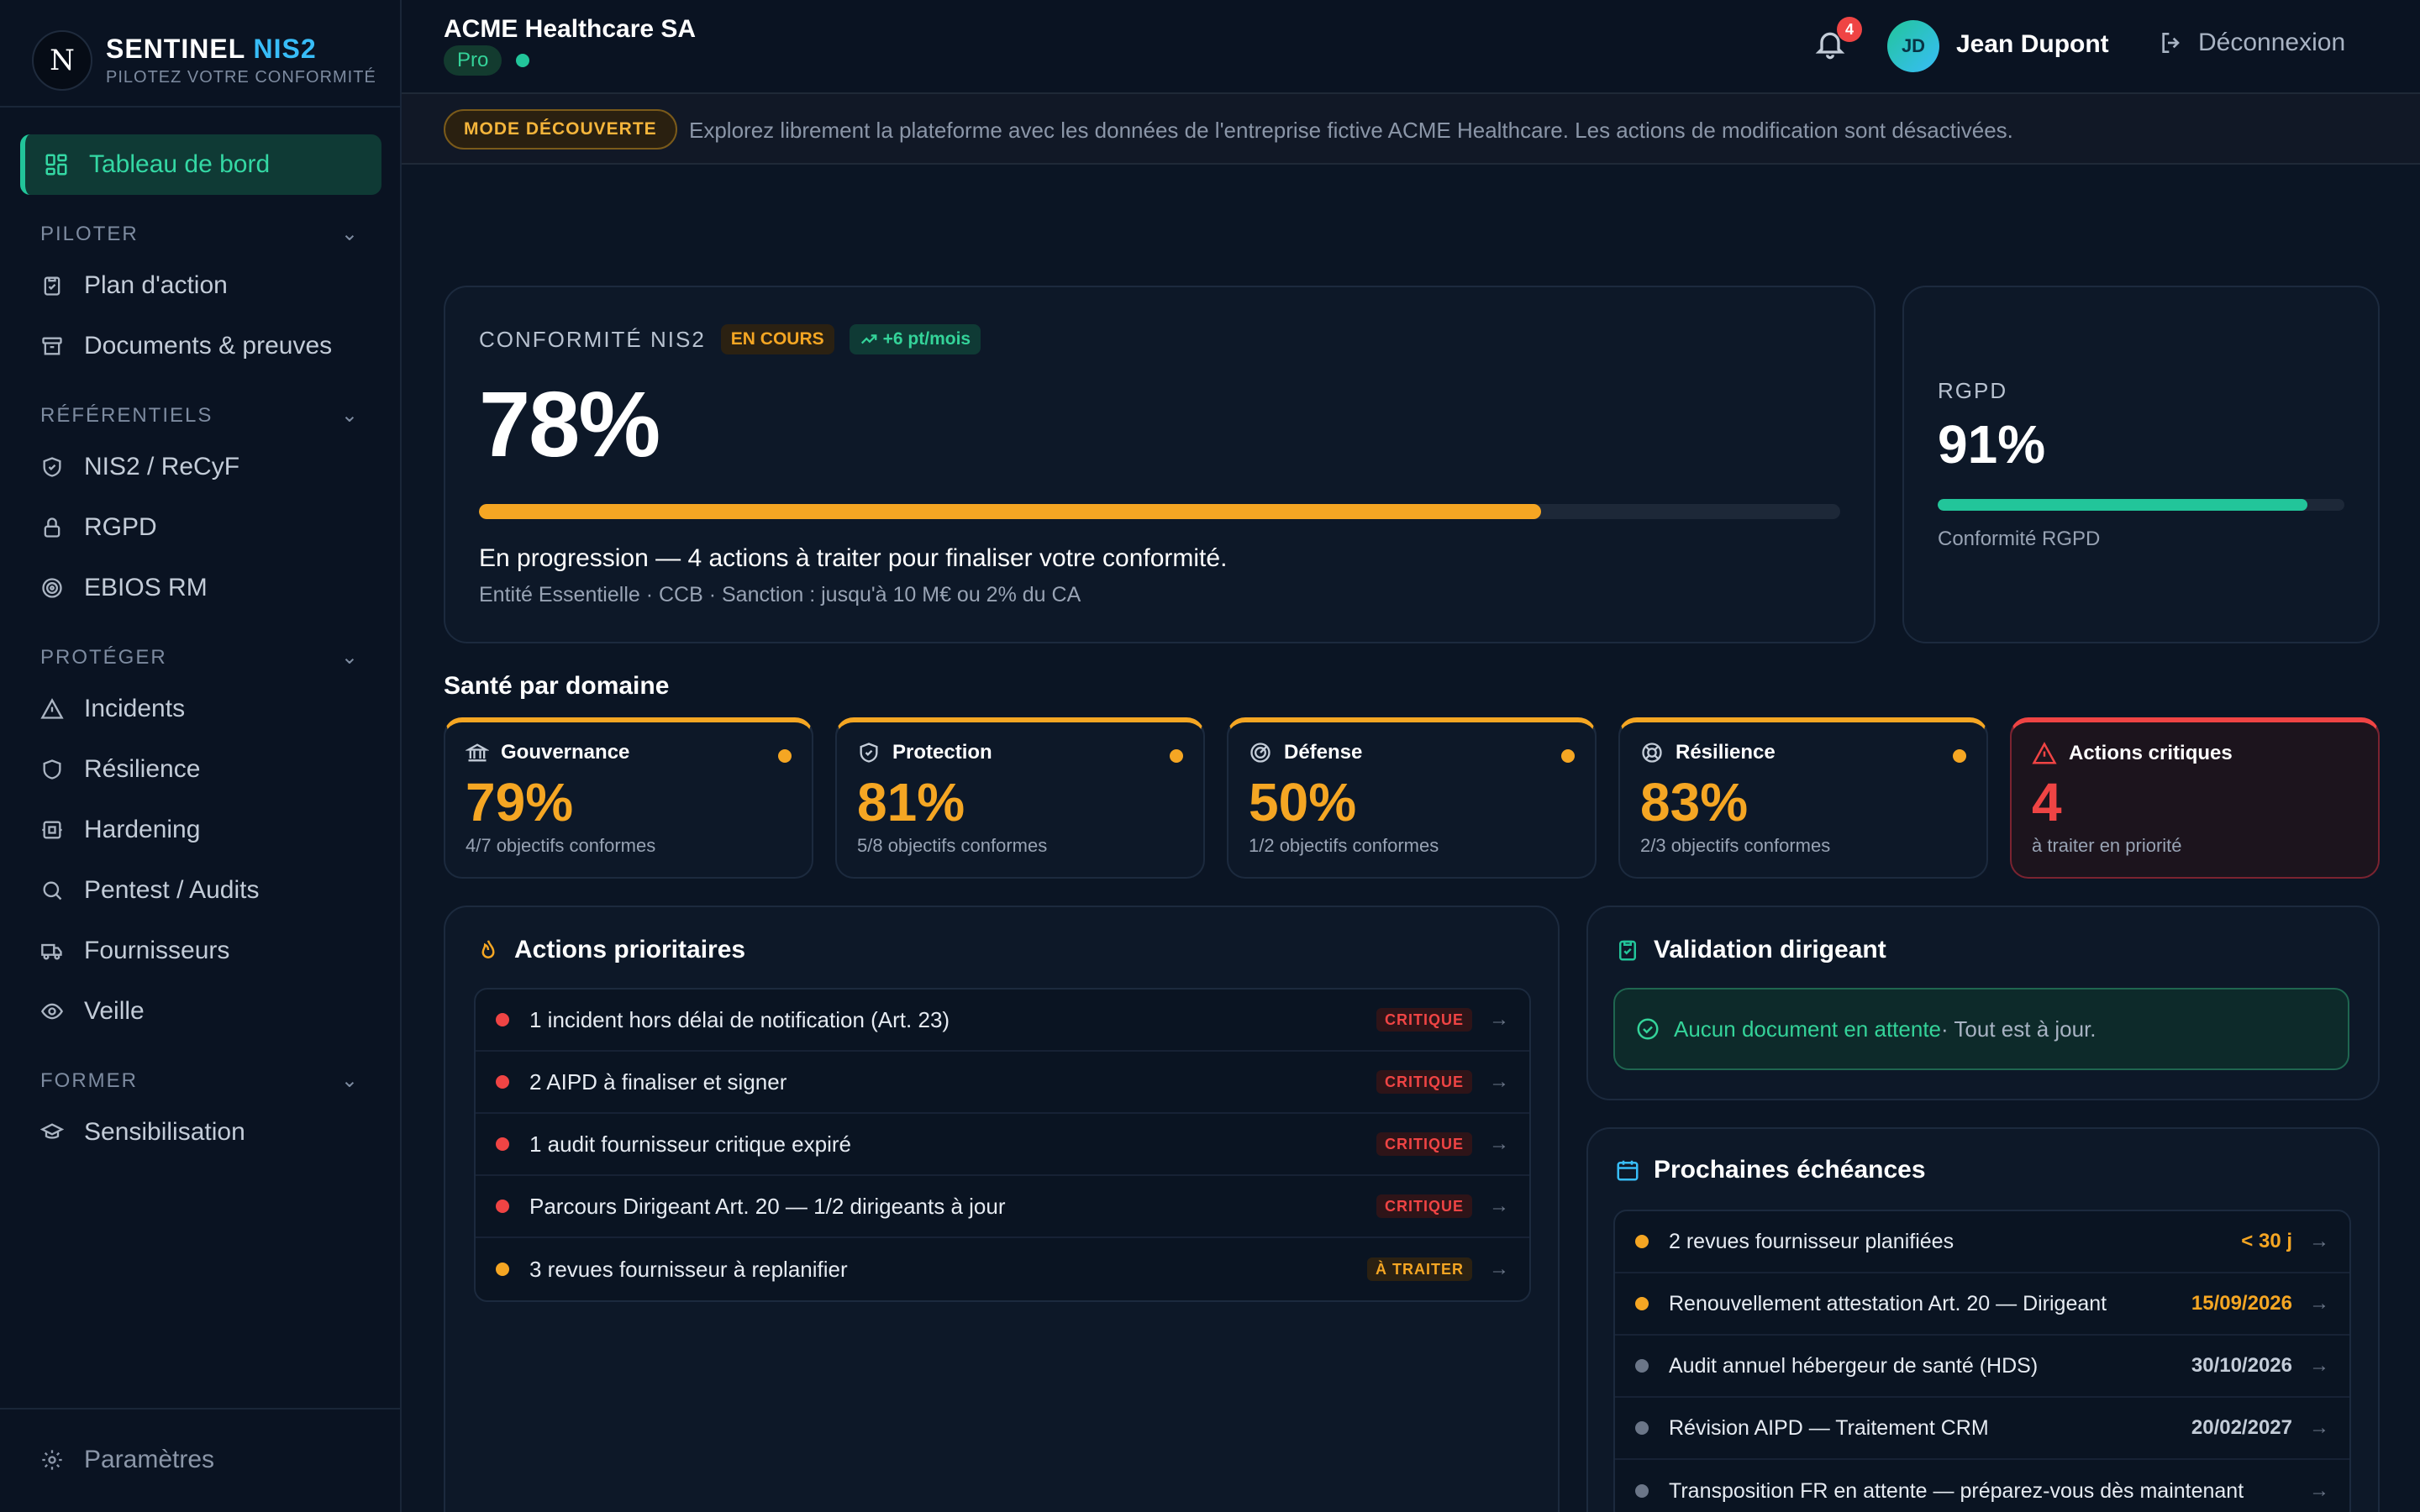 The width and height of the screenshot is (2420, 1512). What do you see at coordinates (180, 164) in the screenshot?
I see `sidebar-item-label: Tableau de bord` at bounding box center [180, 164].